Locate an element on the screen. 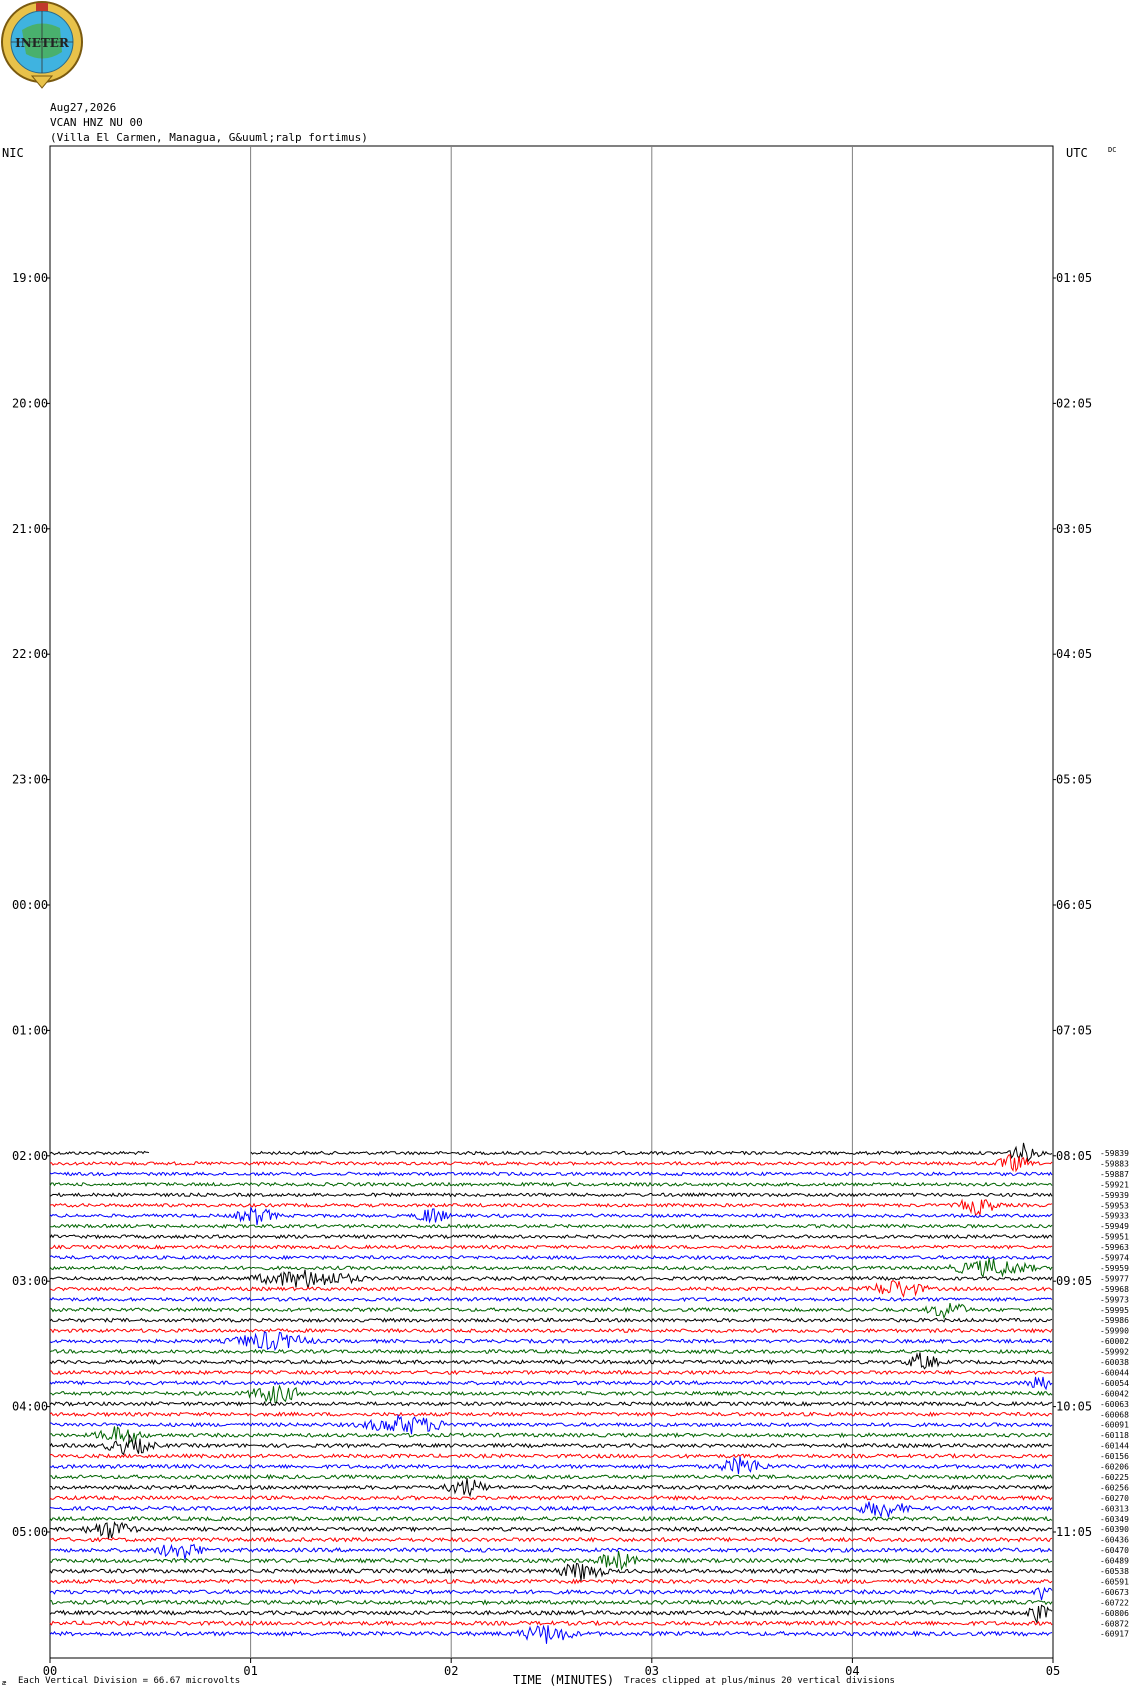 This screenshot has height=1689, width=1130. dc-offset-label: -59986 is located at coordinates (1114, 1320).